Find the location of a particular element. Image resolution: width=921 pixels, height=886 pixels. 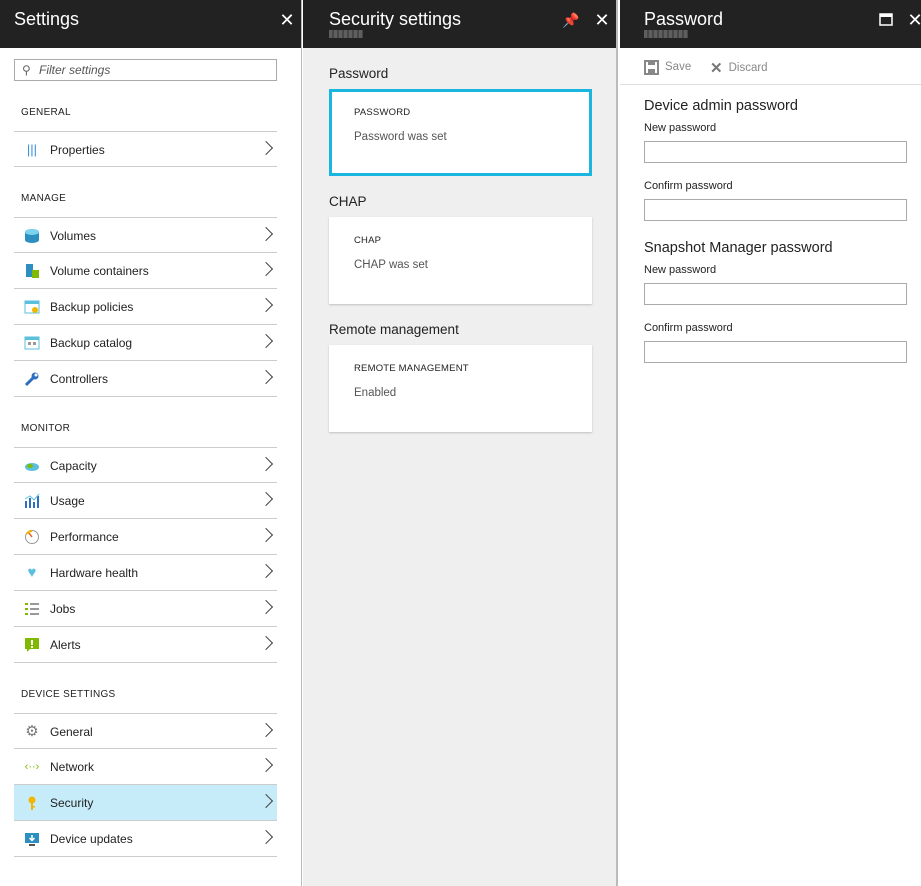

section-device-settings: DEVICE SETTINGS is located at coordinates (68, 694).